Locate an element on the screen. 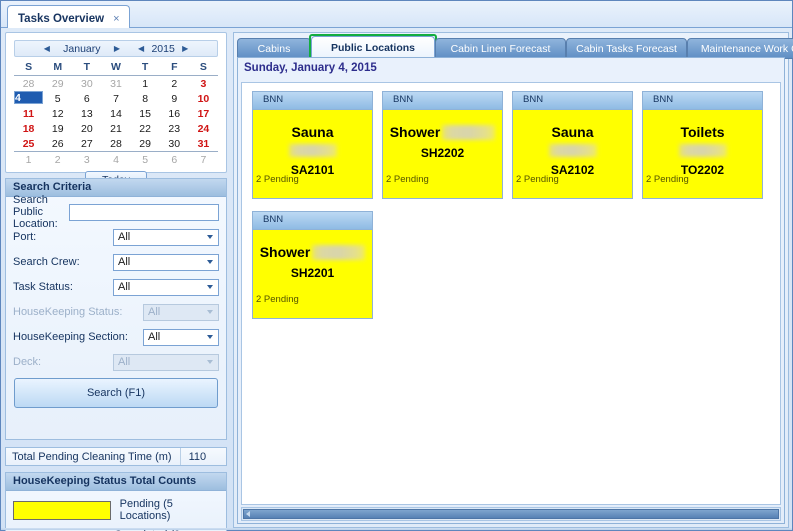 The image size is (793, 531). calendar-day: 18 is located at coordinates (28, 128).